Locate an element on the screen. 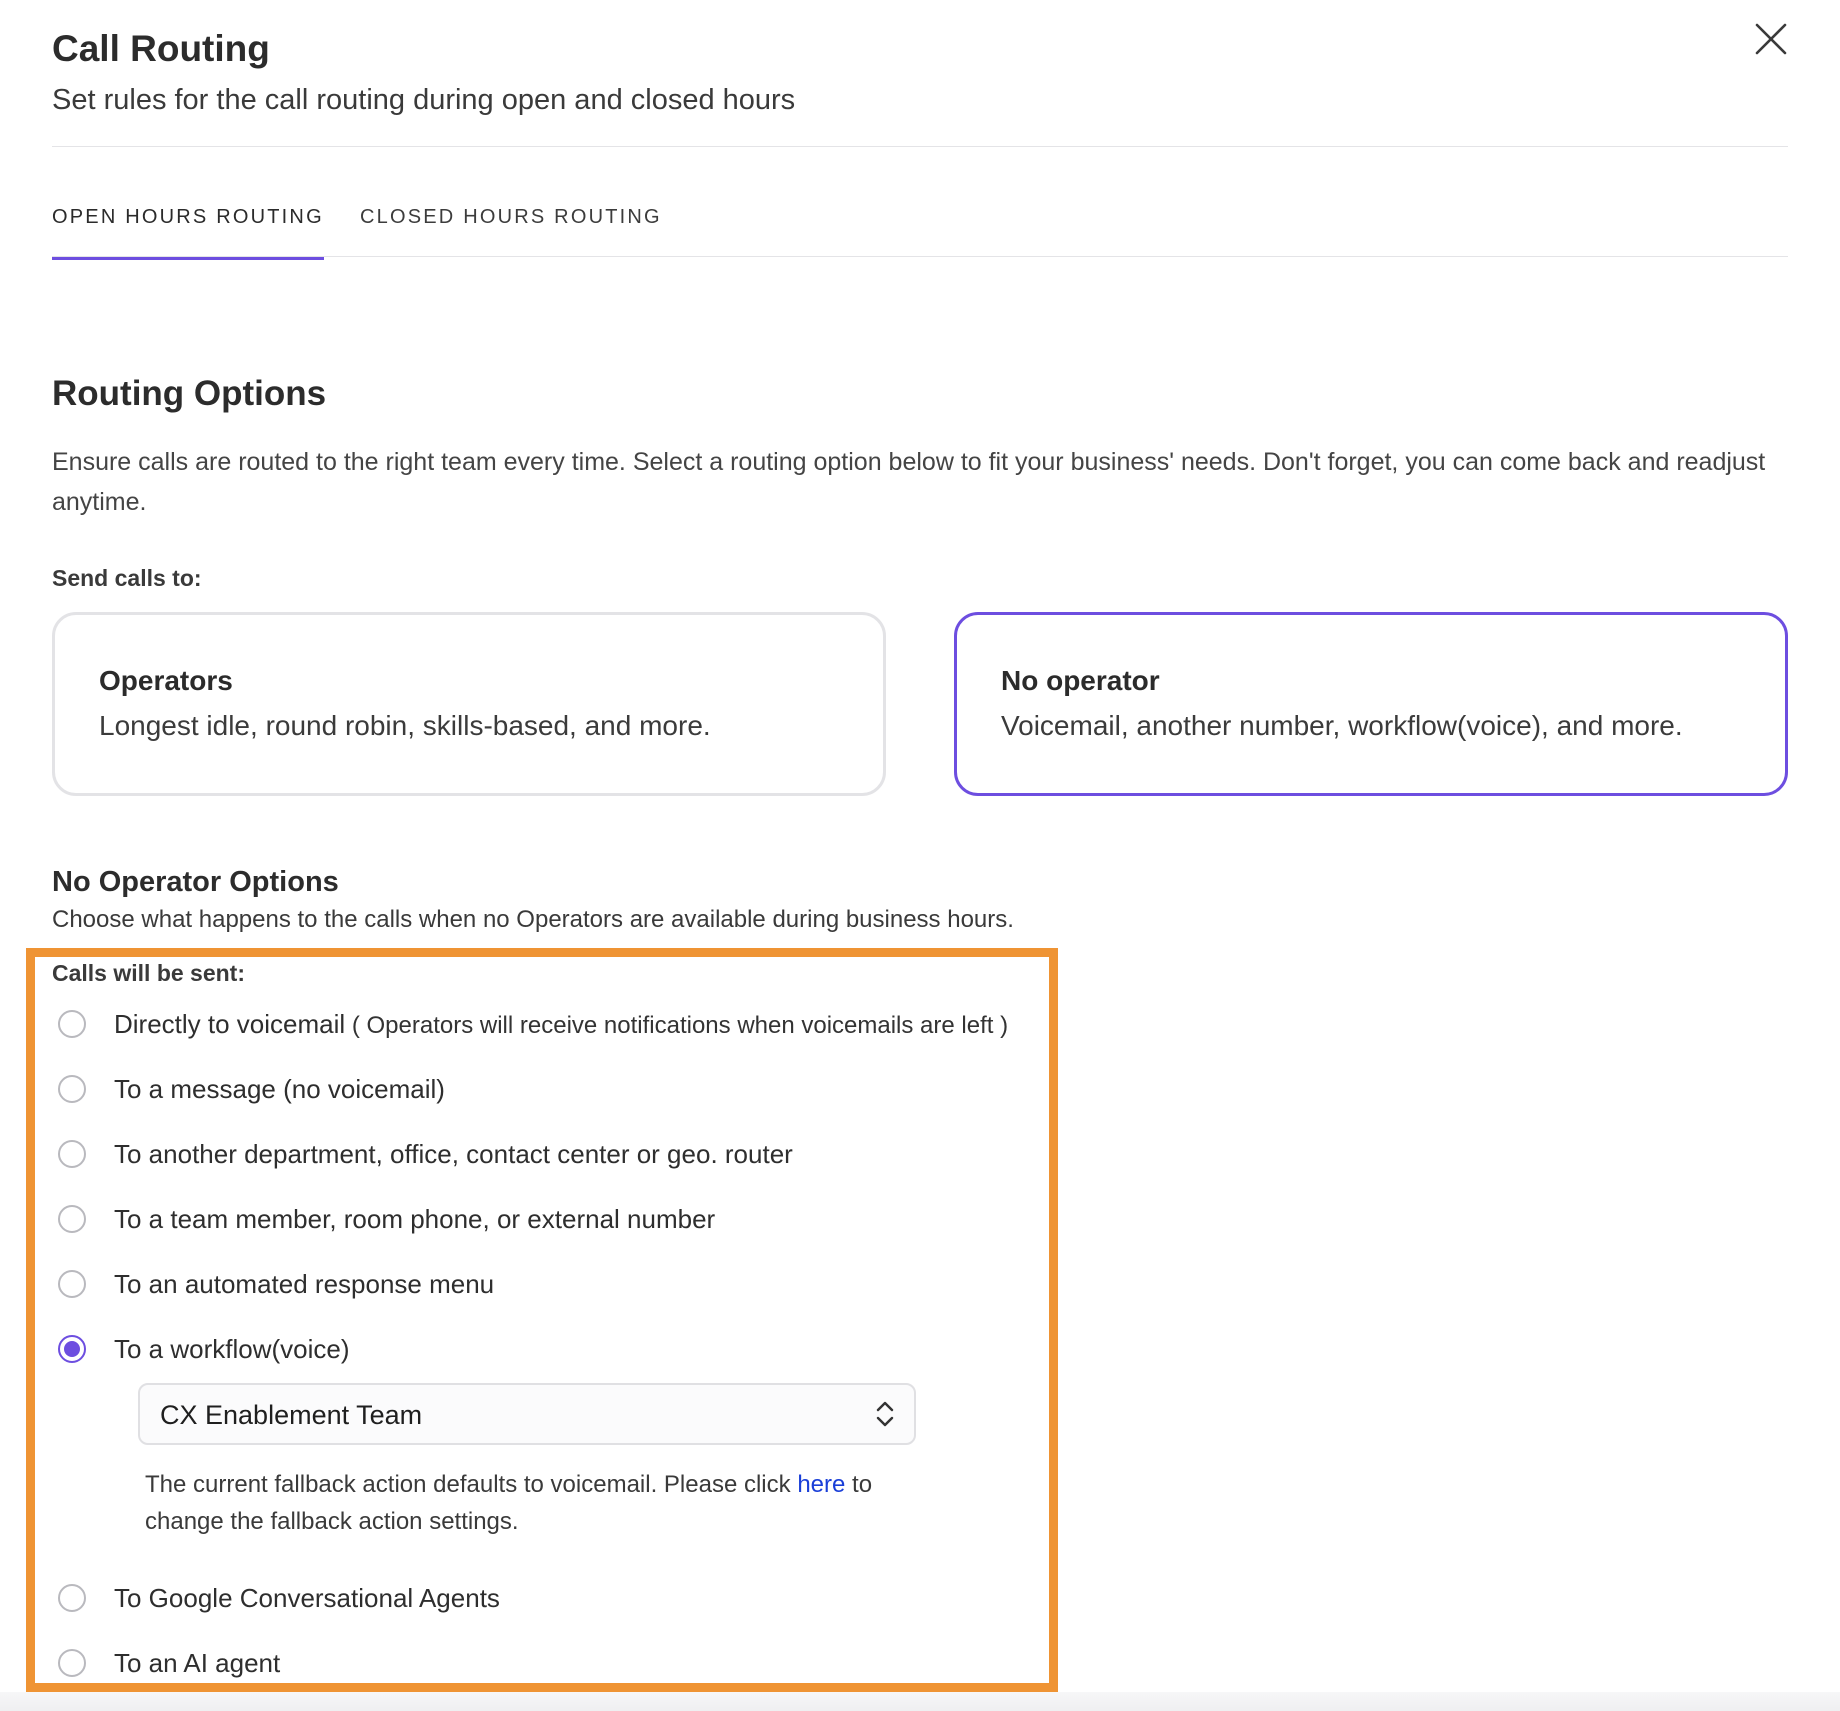 This screenshot has width=1840, height=1711. tab-closed-hours-routing: CLOSED HOURS ROUTING is located at coordinates (511, 231).